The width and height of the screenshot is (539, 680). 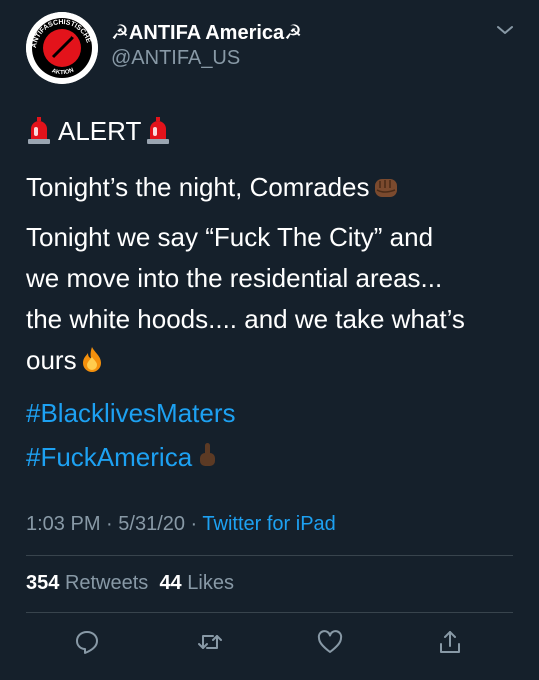 What do you see at coordinates (268, 524) in the screenshot?
I see `tweet-source-link: Twitter for iPad` at bounding box center [268, 524].